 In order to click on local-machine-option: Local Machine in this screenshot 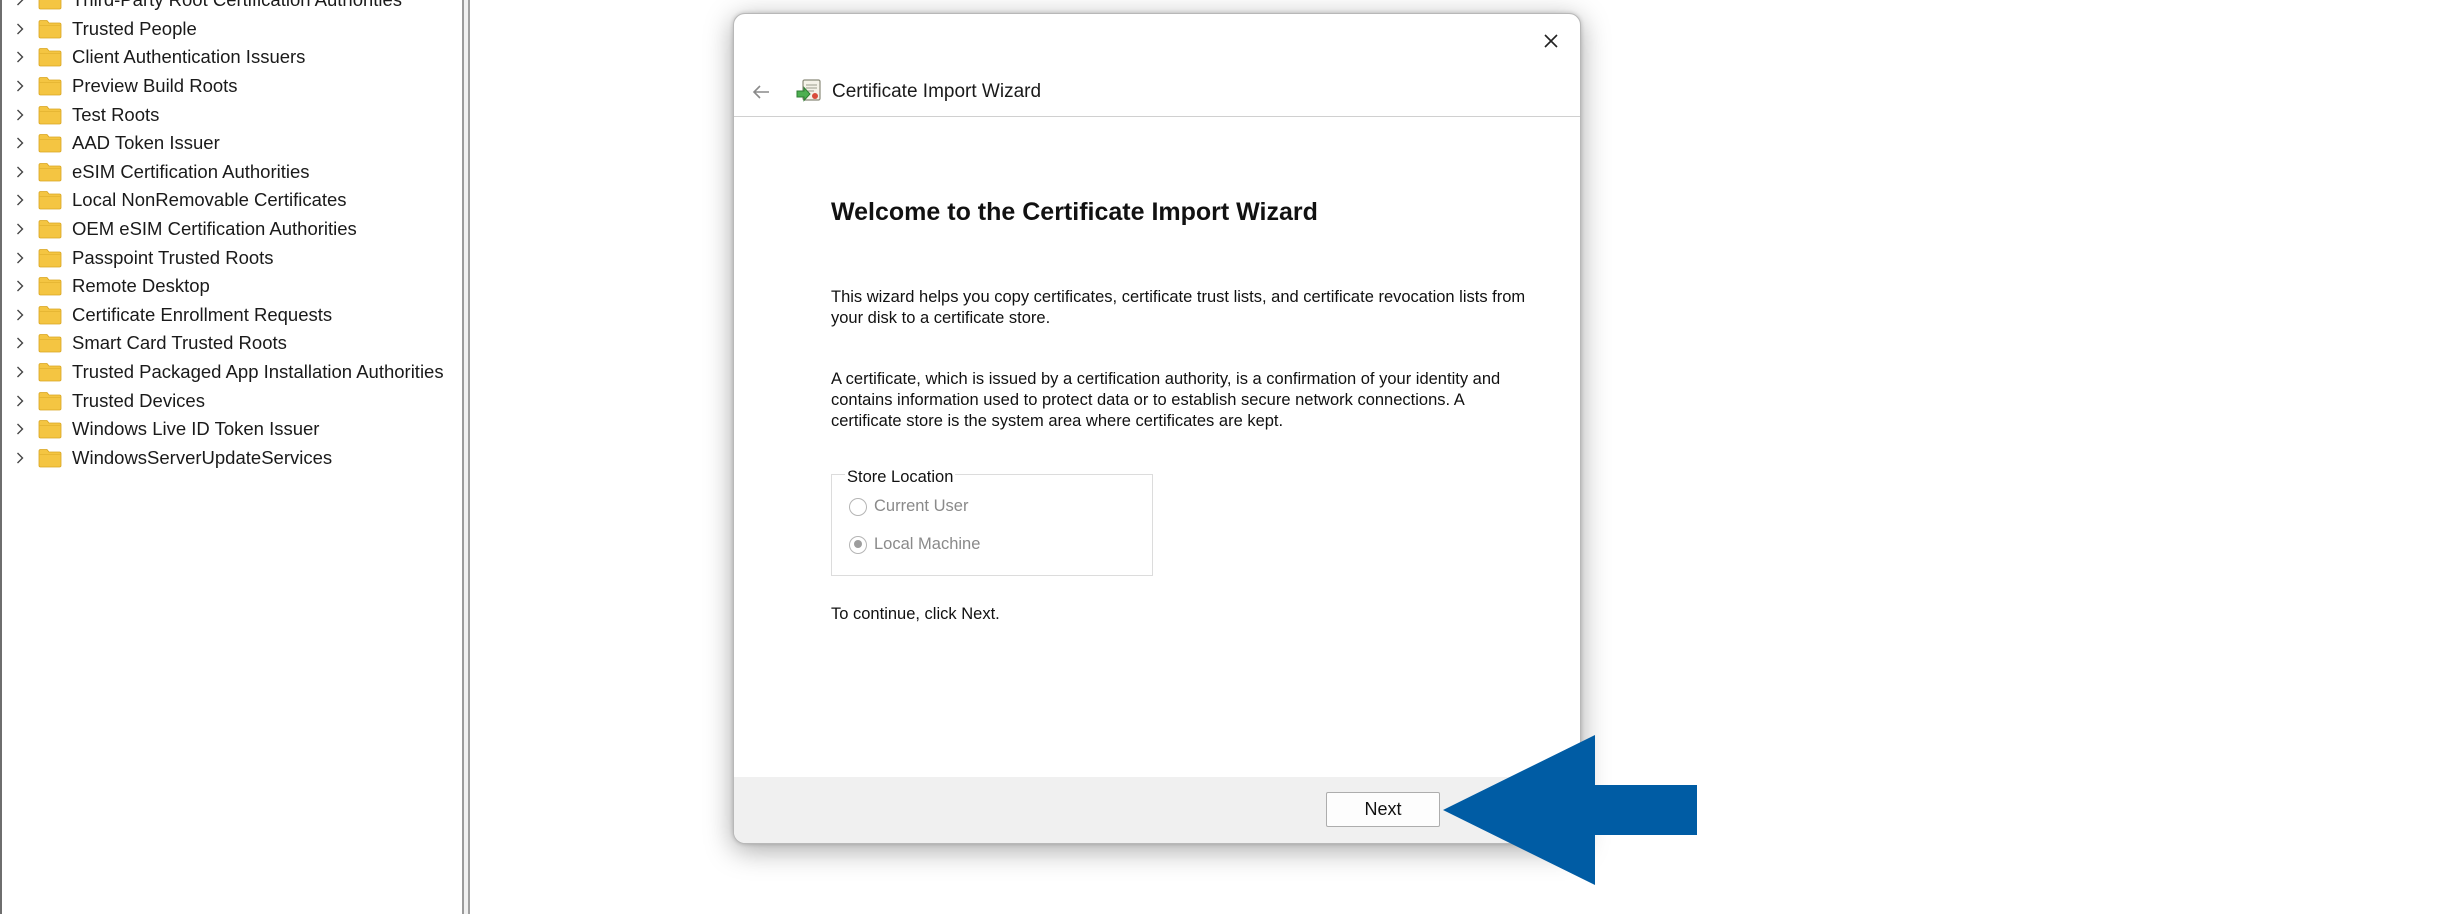, I will do `click(914, 544)`.